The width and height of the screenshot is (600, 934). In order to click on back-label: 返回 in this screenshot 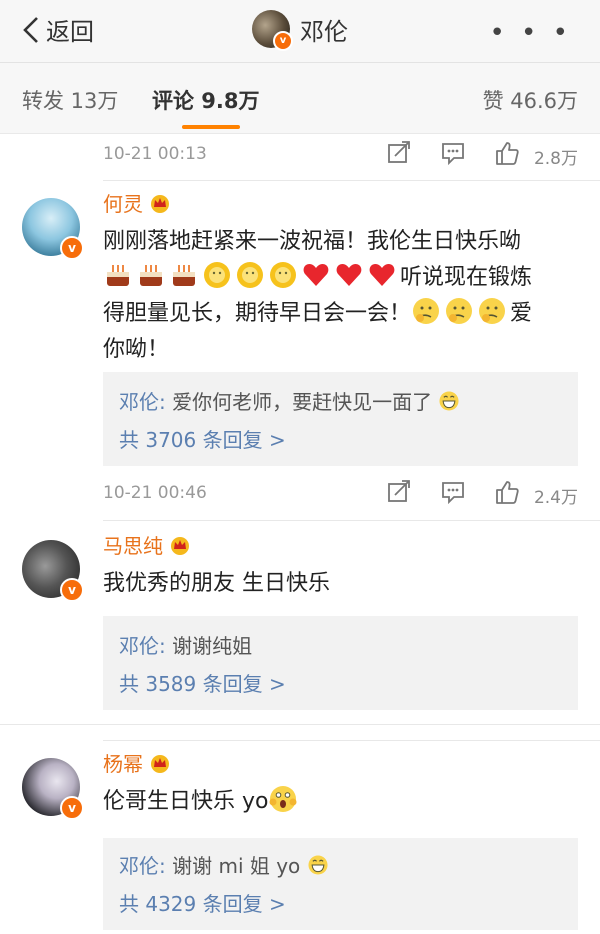, I will do `click(70, 32)`.